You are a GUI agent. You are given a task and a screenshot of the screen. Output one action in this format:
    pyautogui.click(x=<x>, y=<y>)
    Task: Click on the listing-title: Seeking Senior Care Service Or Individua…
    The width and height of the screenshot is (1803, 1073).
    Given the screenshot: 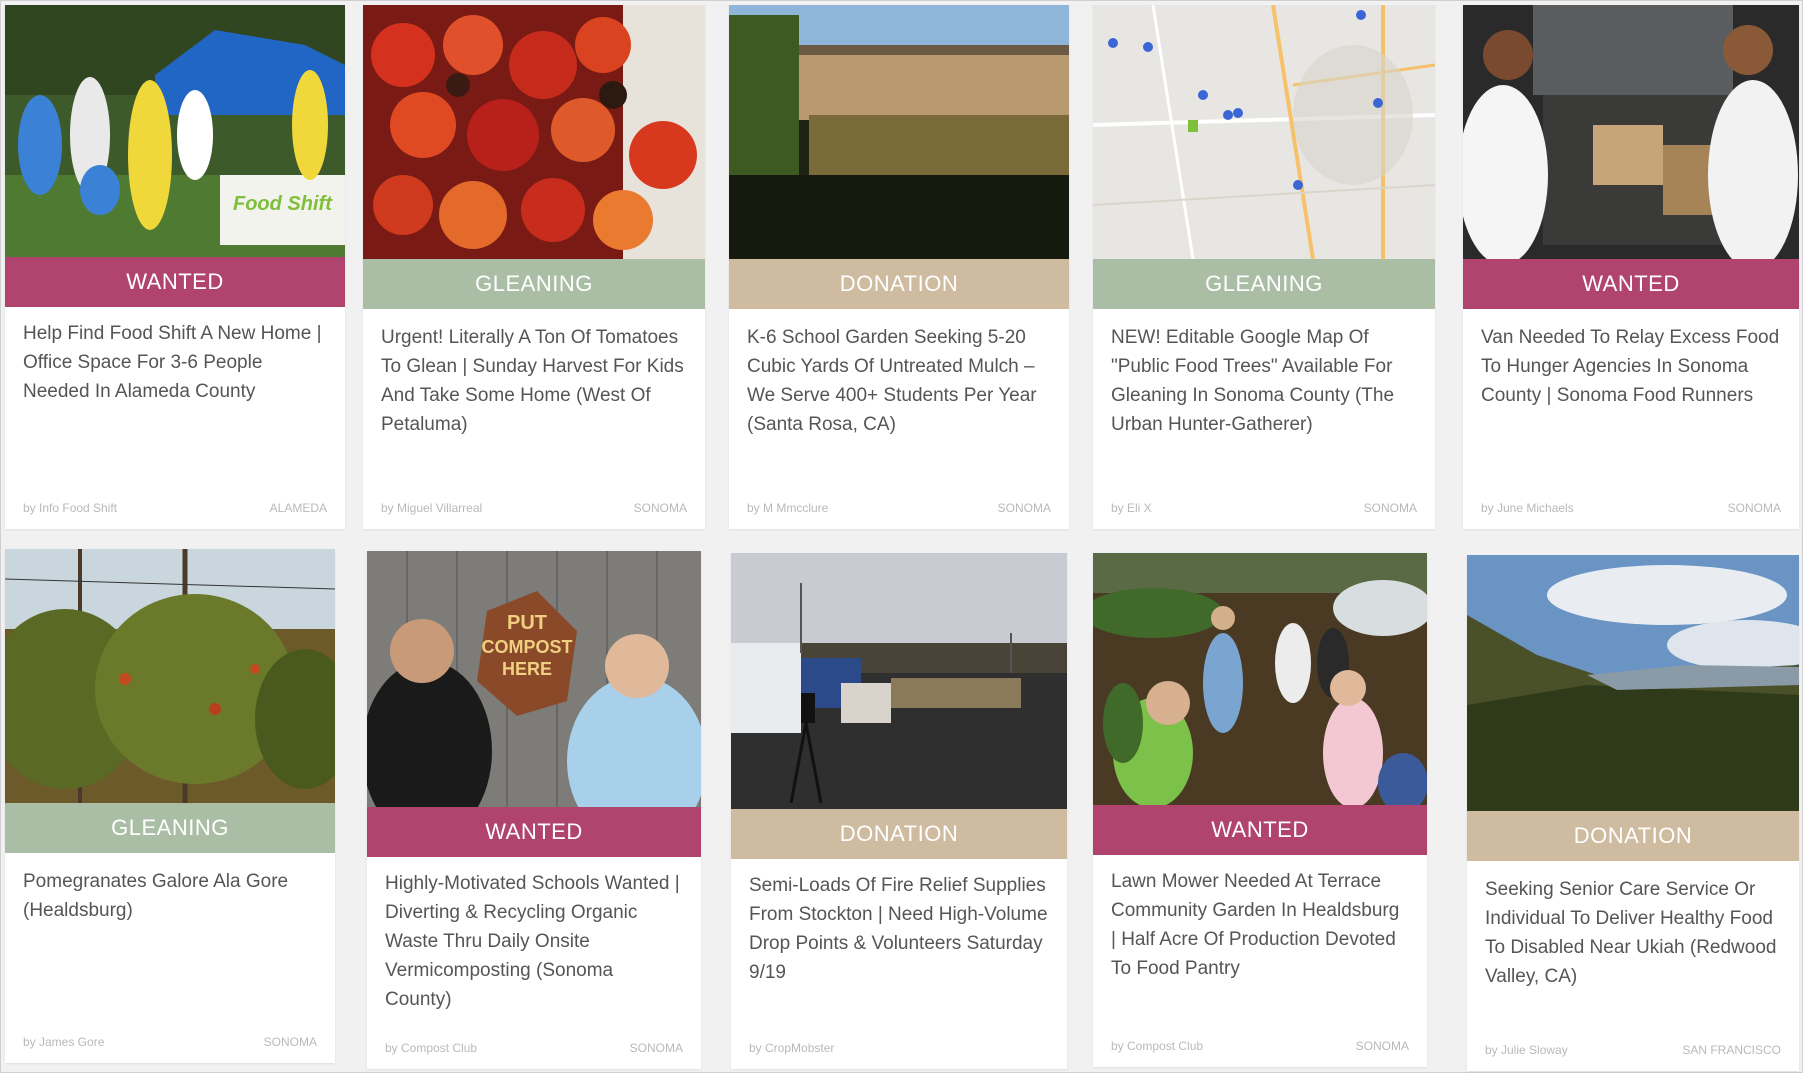 What is the action you would take?
    pyautogui.click(x=1633, y=933)
    